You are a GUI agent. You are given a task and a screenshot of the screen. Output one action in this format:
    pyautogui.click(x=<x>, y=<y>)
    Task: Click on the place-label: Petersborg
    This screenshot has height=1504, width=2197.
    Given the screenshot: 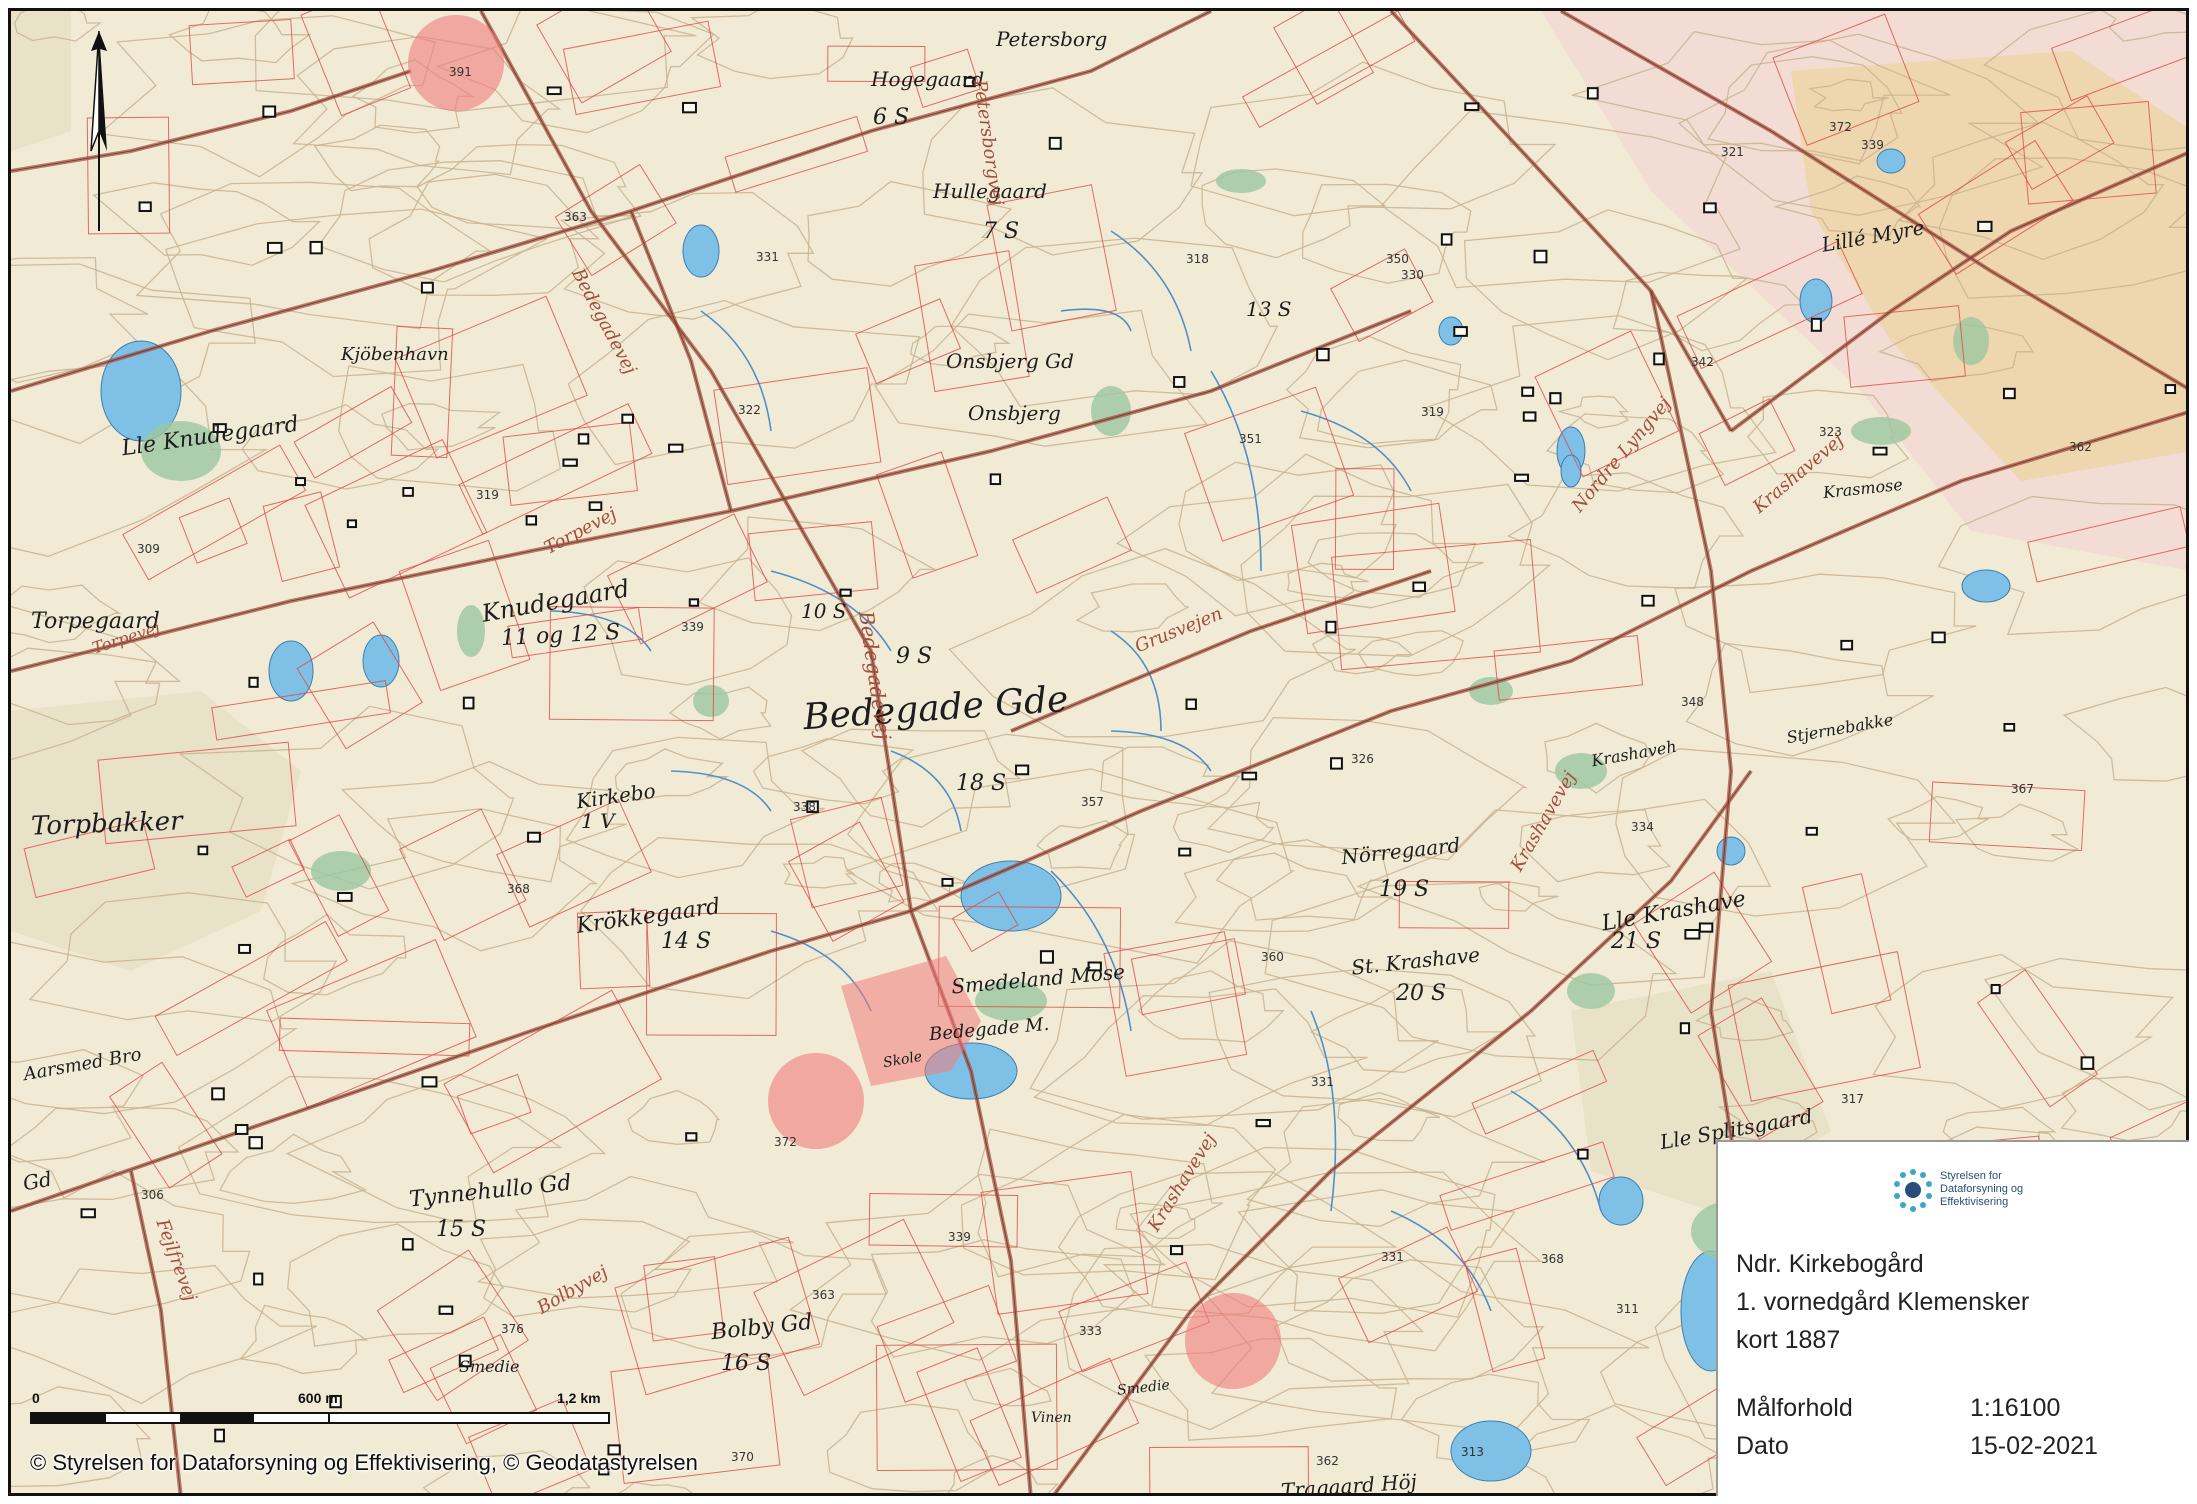 What is the action you would take?
    pyautogui.click(x=1052, y=39)
    